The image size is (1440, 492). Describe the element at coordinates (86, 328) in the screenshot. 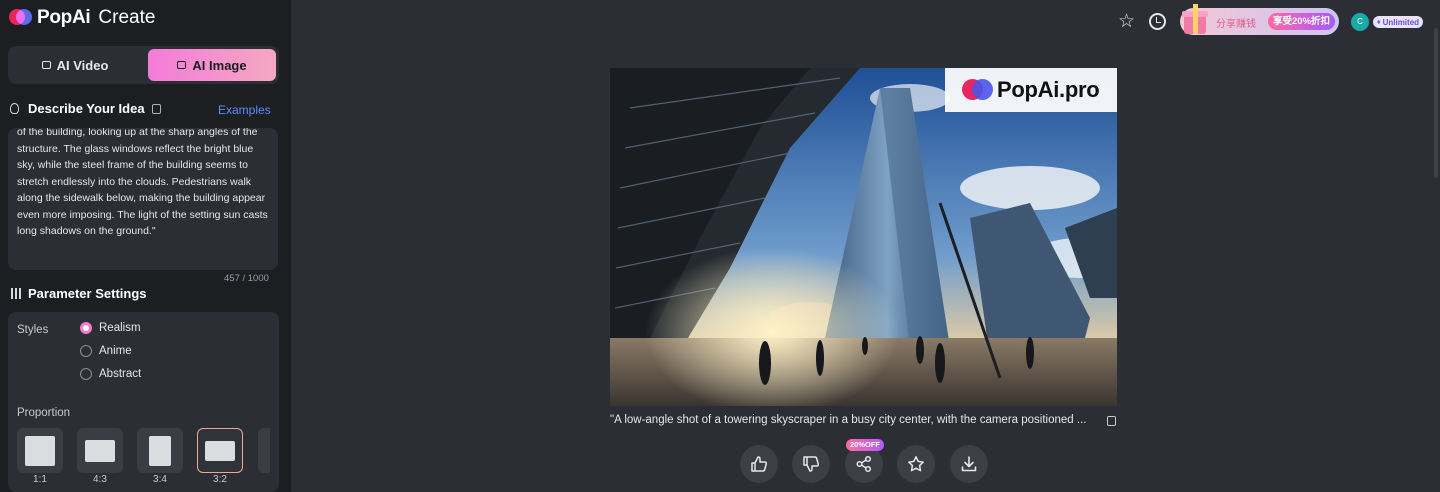

I see `radio-selected-icon` at that location.